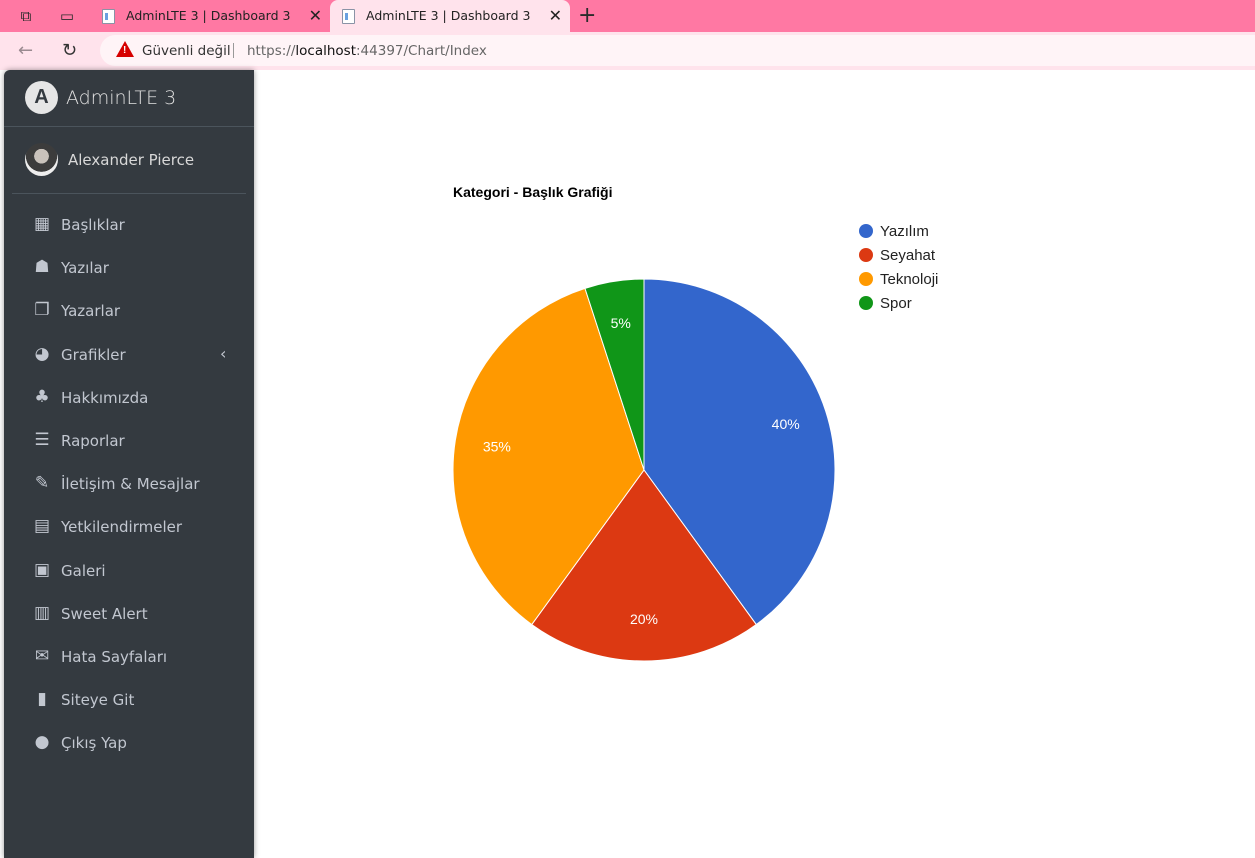  I want to click on divider, so click(233, 50).